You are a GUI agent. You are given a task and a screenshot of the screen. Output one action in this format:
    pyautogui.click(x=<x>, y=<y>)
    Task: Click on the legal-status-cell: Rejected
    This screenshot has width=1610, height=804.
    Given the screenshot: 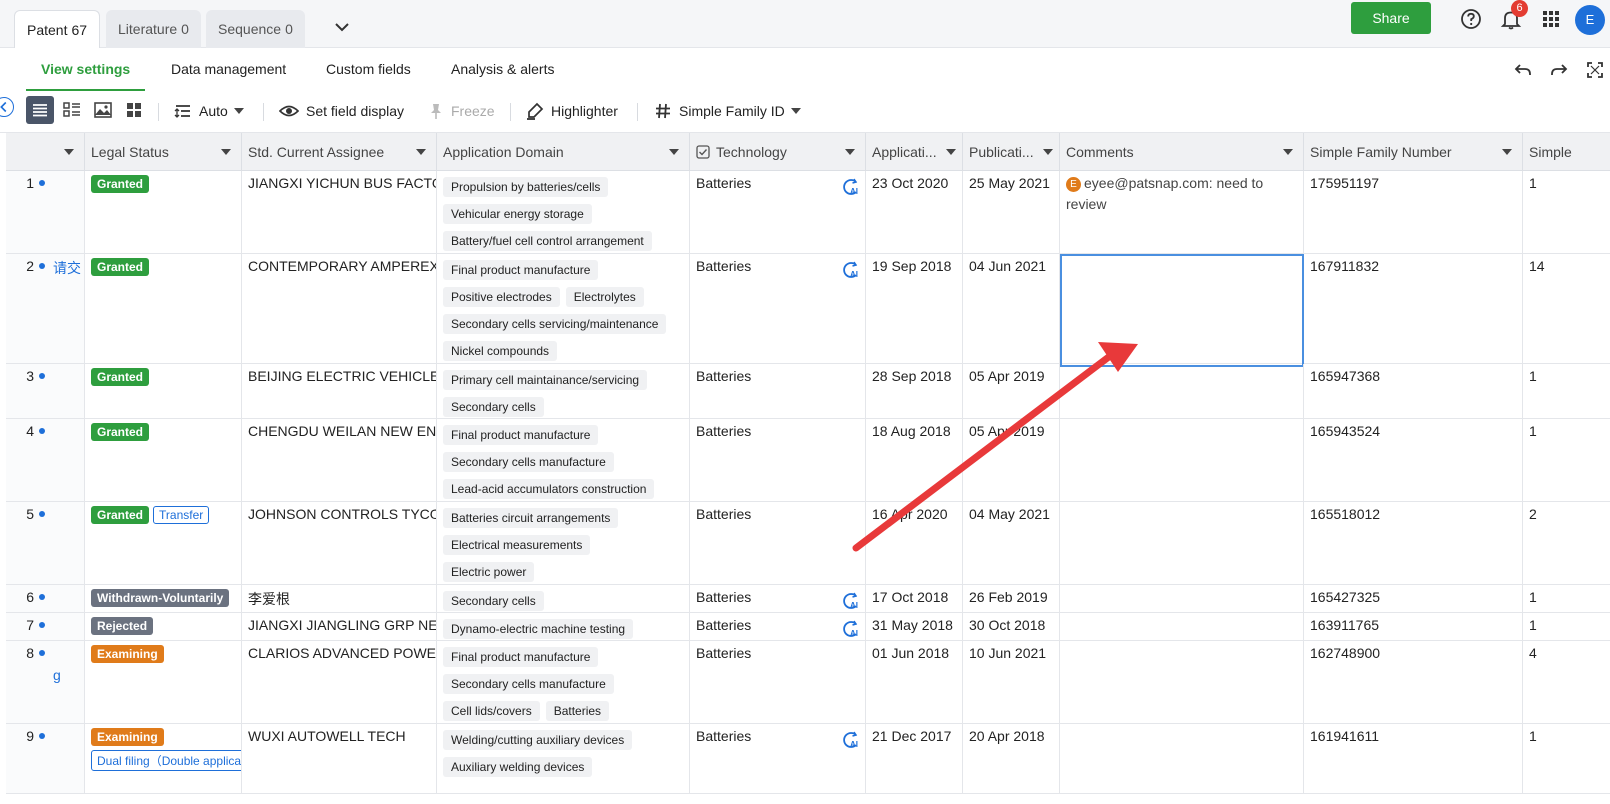 What is the action you would take?
    pyautogui.click(x=163, y=626)
    